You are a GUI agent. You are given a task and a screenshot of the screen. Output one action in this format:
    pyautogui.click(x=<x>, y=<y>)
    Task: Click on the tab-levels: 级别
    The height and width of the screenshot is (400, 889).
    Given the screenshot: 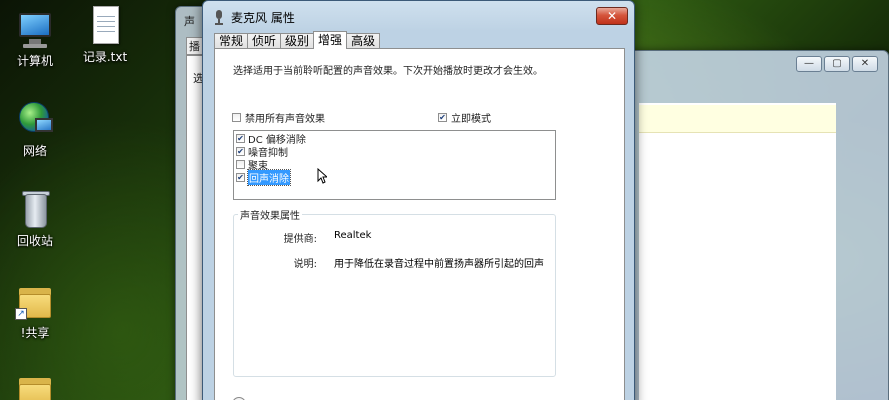 What is the action you would take?
    pyautogui.click(x=297, y=41)
    